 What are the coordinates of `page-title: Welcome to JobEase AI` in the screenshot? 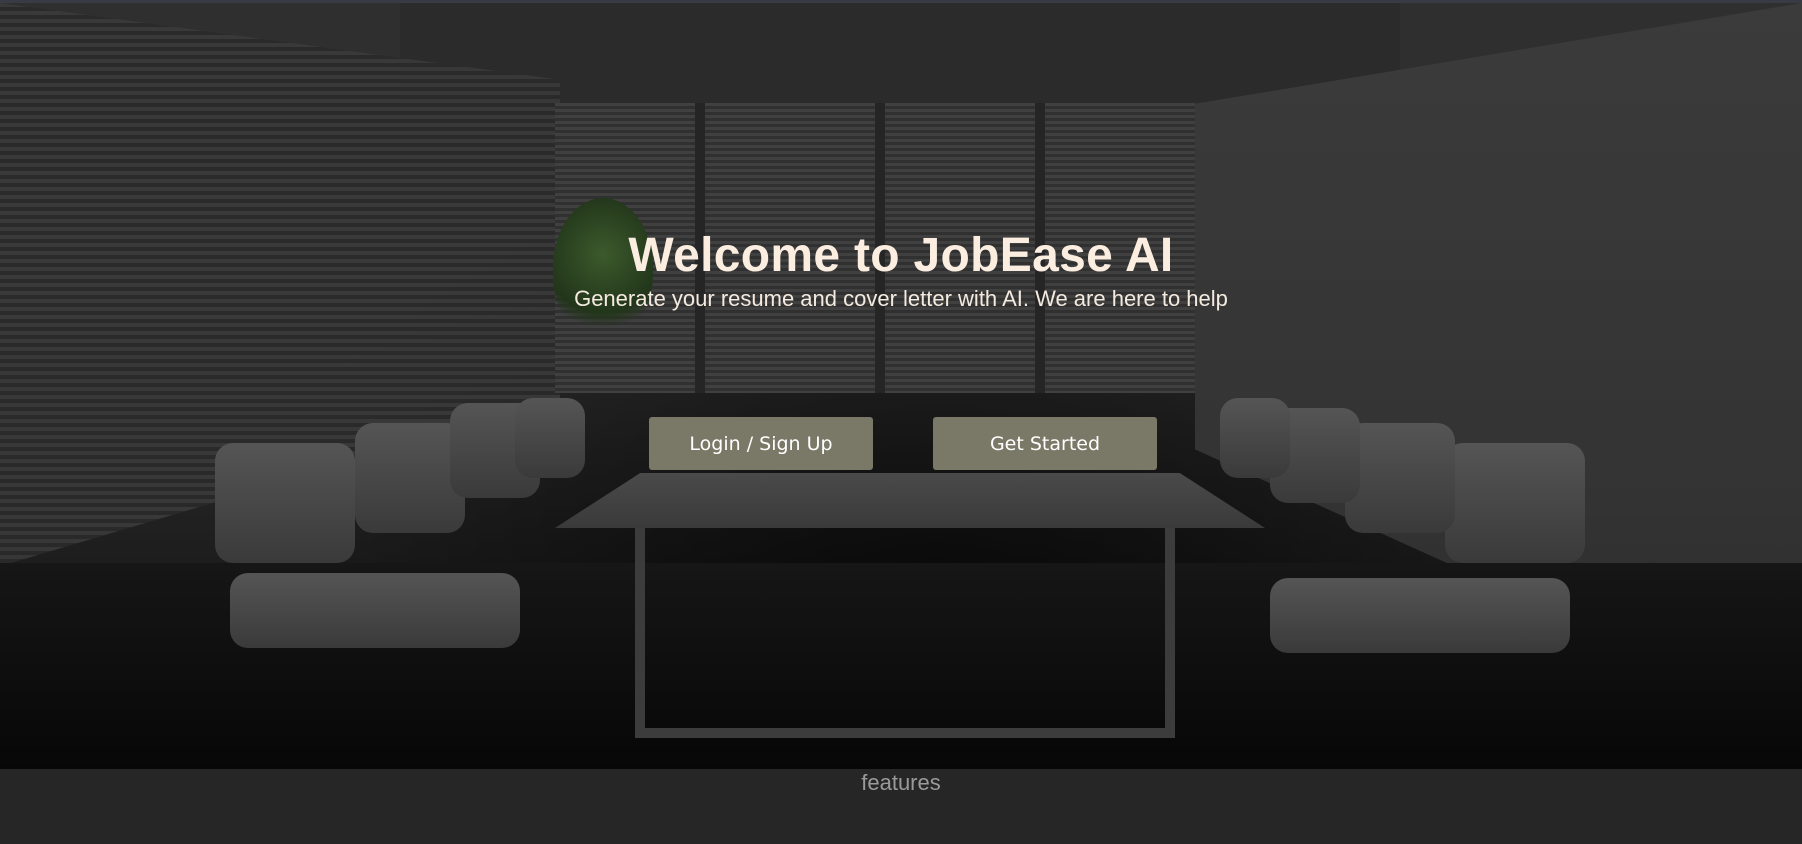 It's located at (901, 255).